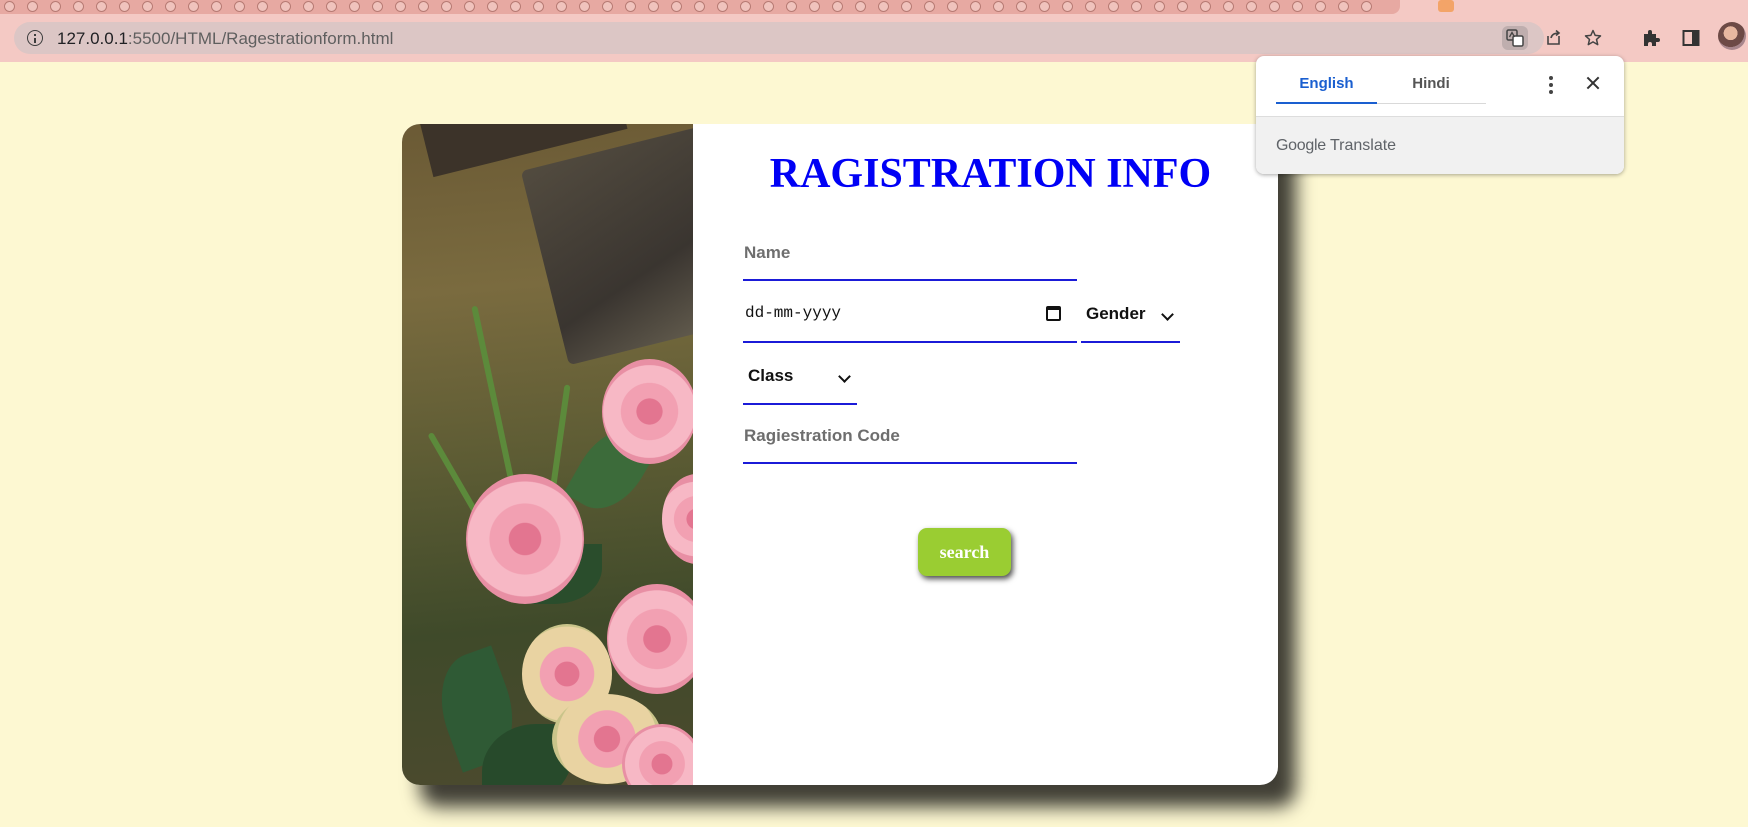  What do you see at coordinates (1053, 313) in the screenshot?
I see `calendar-icon` at bounding box center [1053, 313].